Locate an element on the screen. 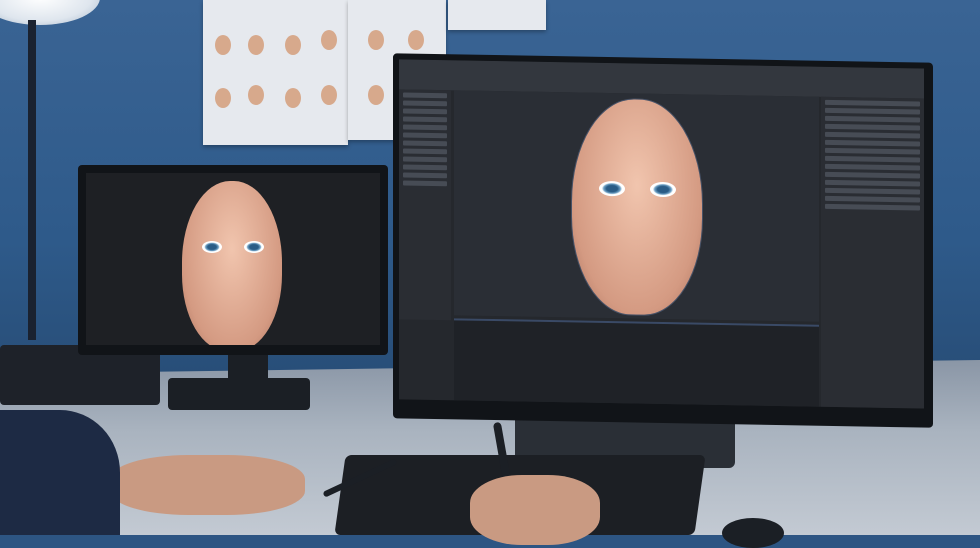 The height and width of the screenshot is (548, 980). face-render is located at coordinates (232, 263).